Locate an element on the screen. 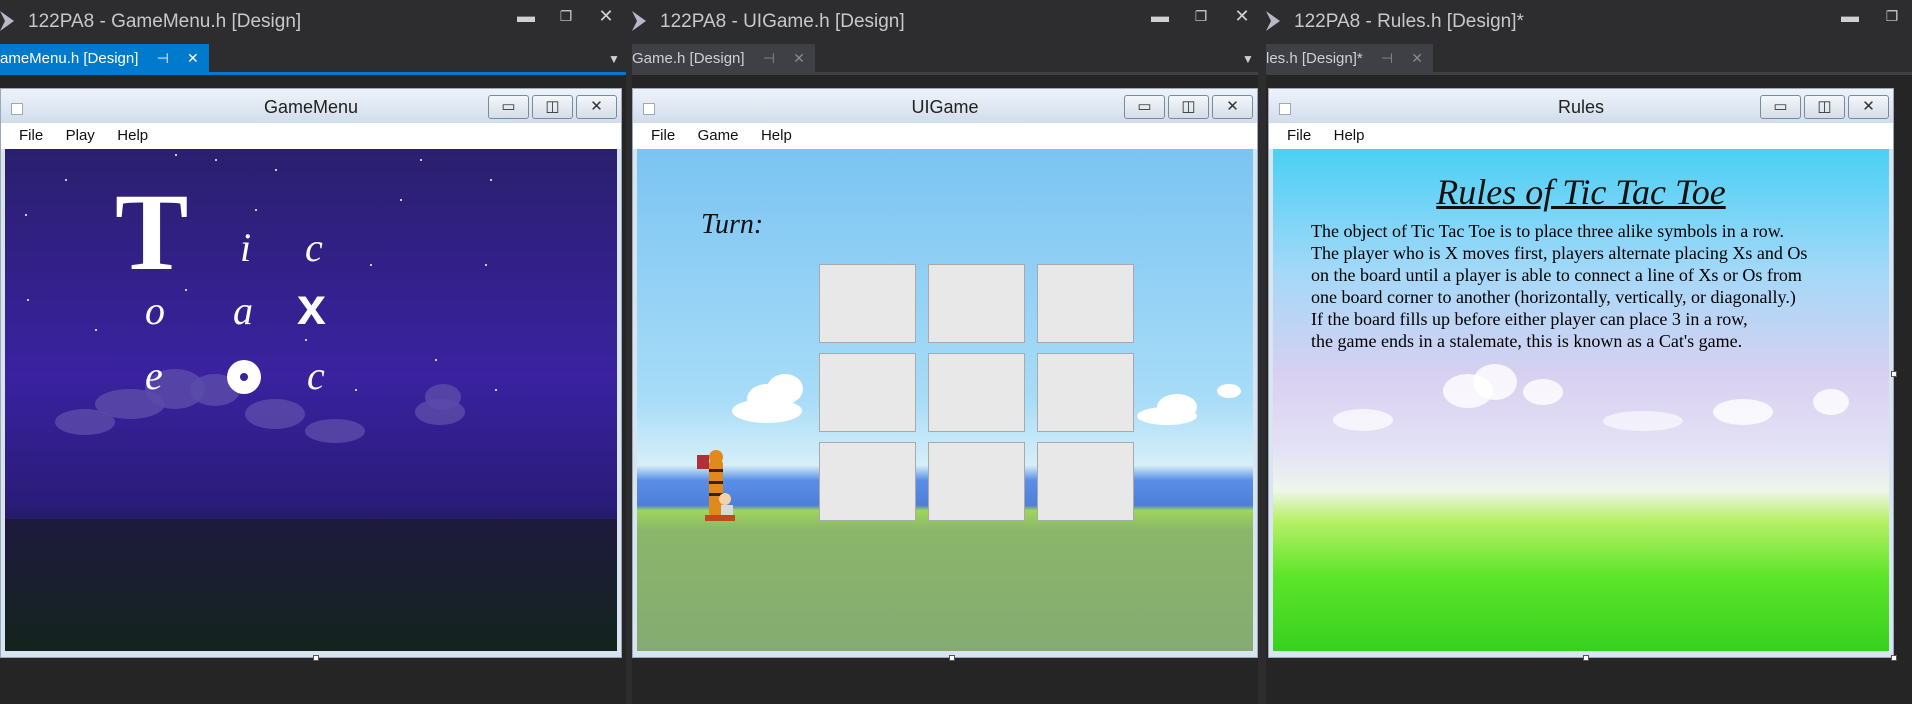 This screenshot has height=704, width=1912. tab-rules-design: les.h [Design]* ⊣ ✕ is located at coordinates (1349, 58).